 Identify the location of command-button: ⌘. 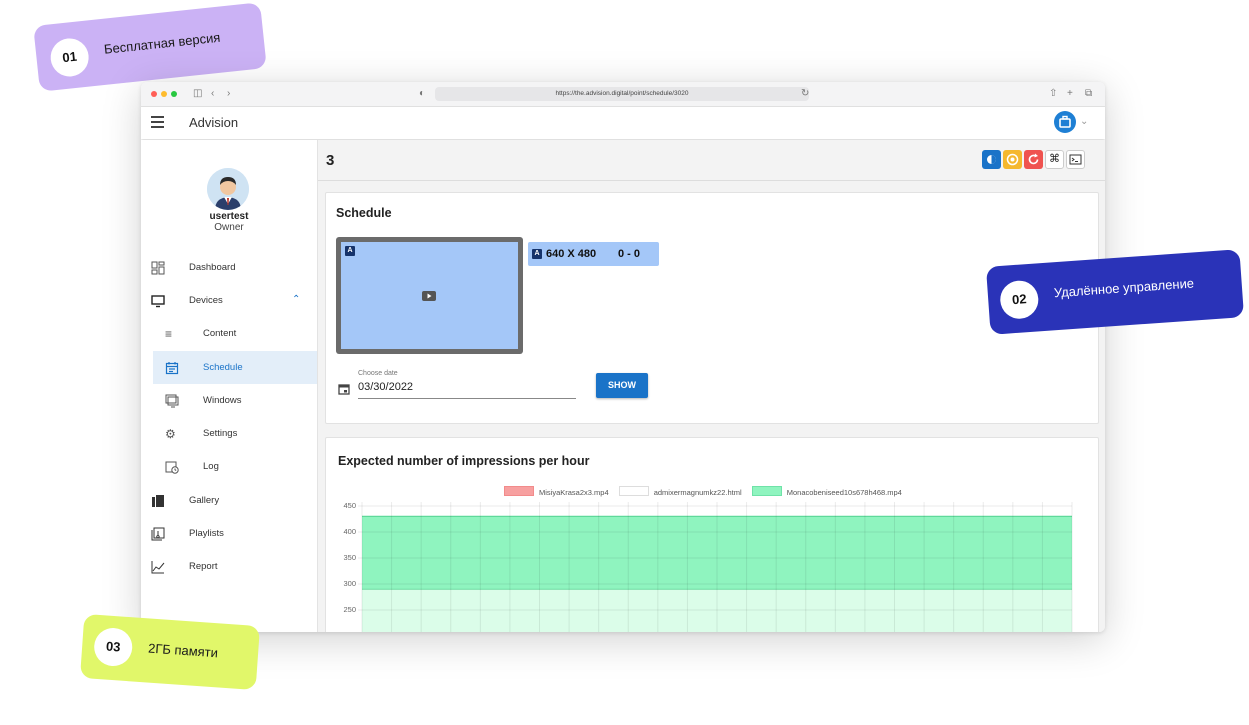
(1054, 159).